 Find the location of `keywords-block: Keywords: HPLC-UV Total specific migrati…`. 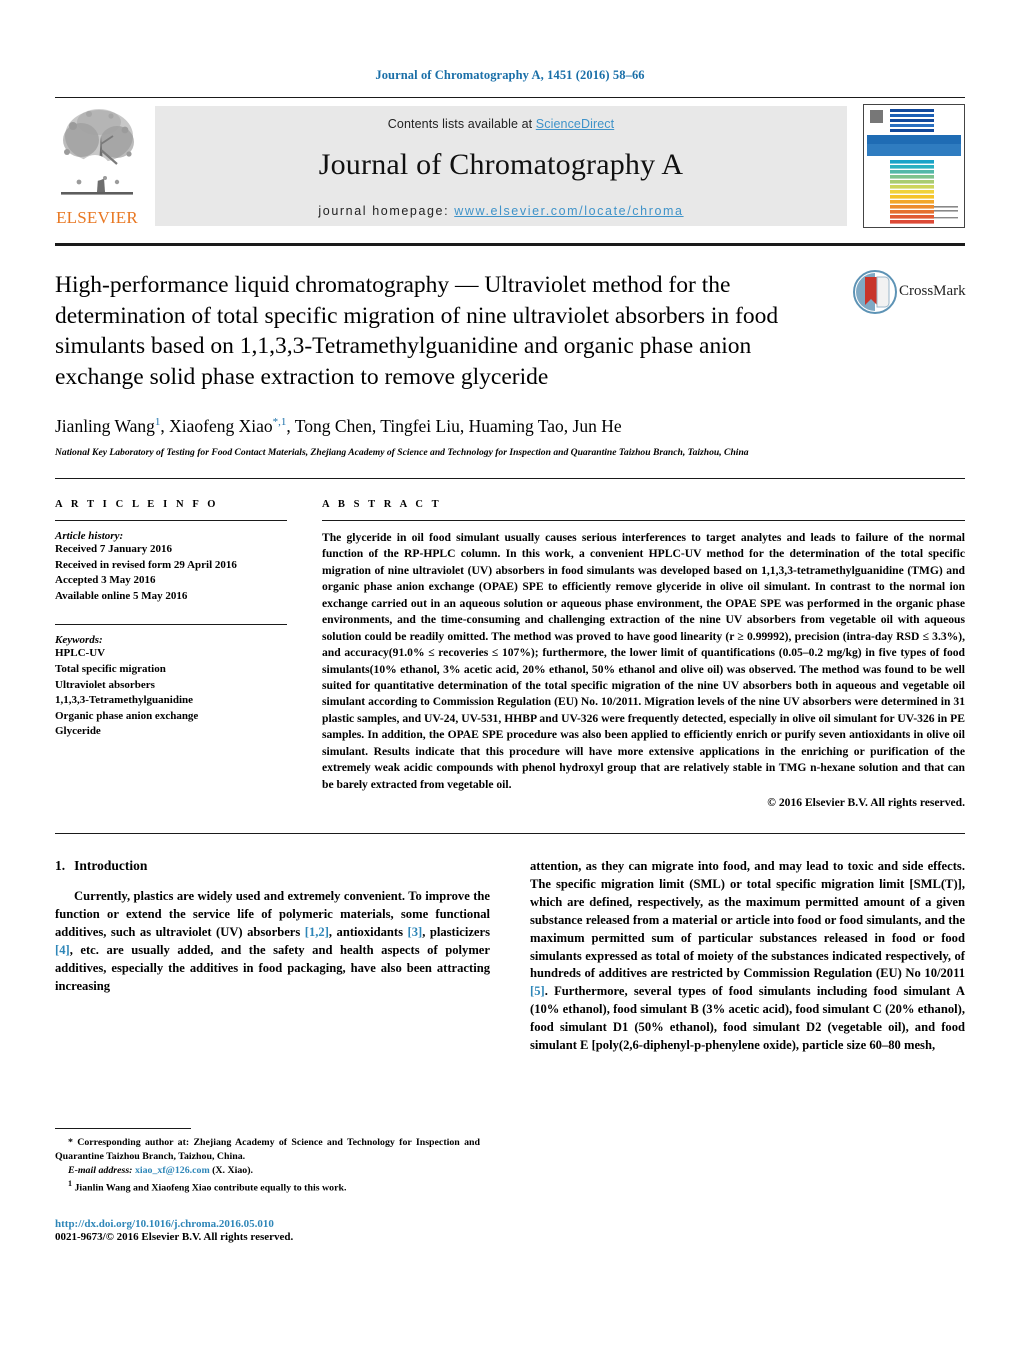

keywords-block: Keywords: HPLC-UV Total specific migrati… is located at coordinates (171, 687).